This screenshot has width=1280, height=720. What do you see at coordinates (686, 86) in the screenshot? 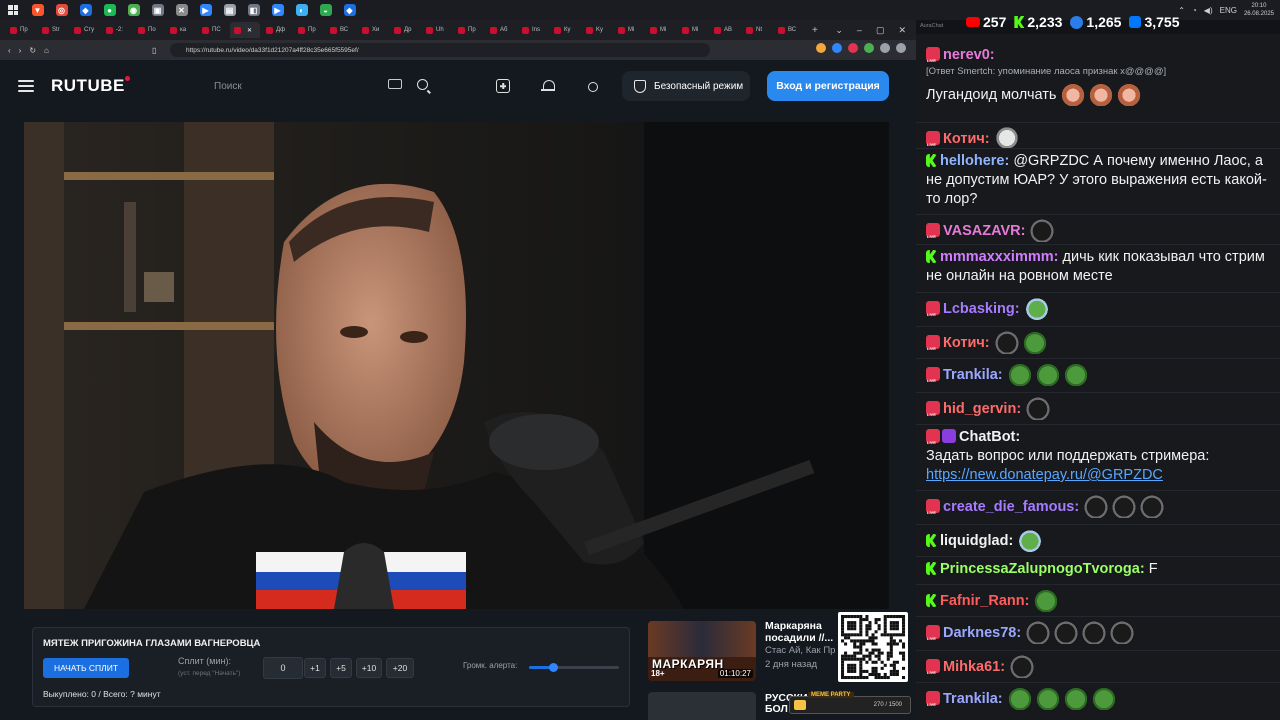
I see `safe-mode-button: Безопасный режим` at bounding box center [686, 86].